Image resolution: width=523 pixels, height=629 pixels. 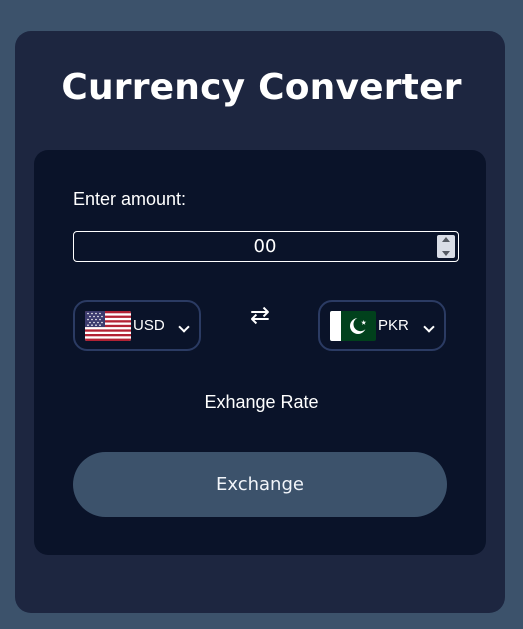 I want to click on amount-label: Enter amount:, so click(x=130, y=199).